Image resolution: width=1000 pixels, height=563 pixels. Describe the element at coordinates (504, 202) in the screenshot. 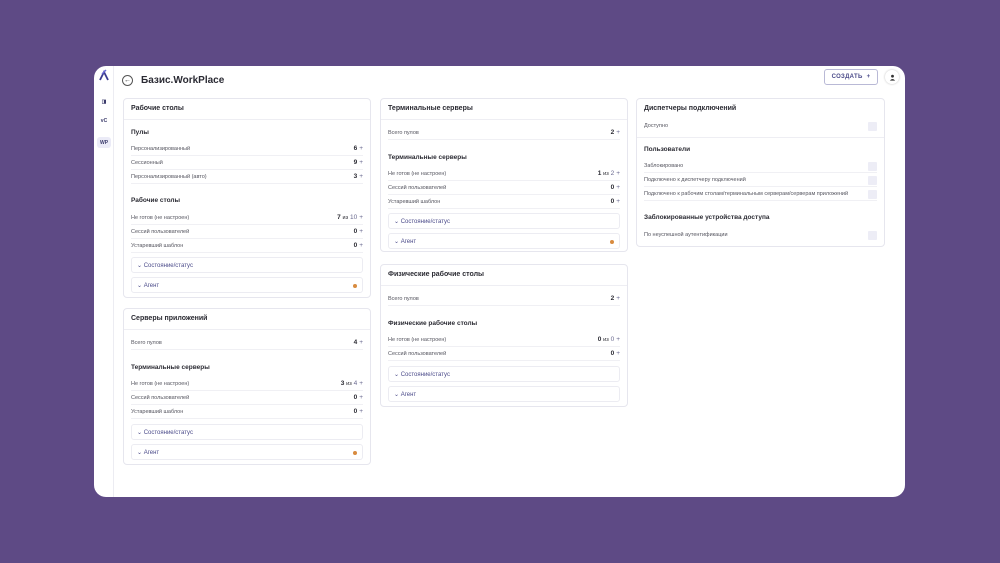

I see `stat-row: Устаревший шаблон 0 +` at that location.